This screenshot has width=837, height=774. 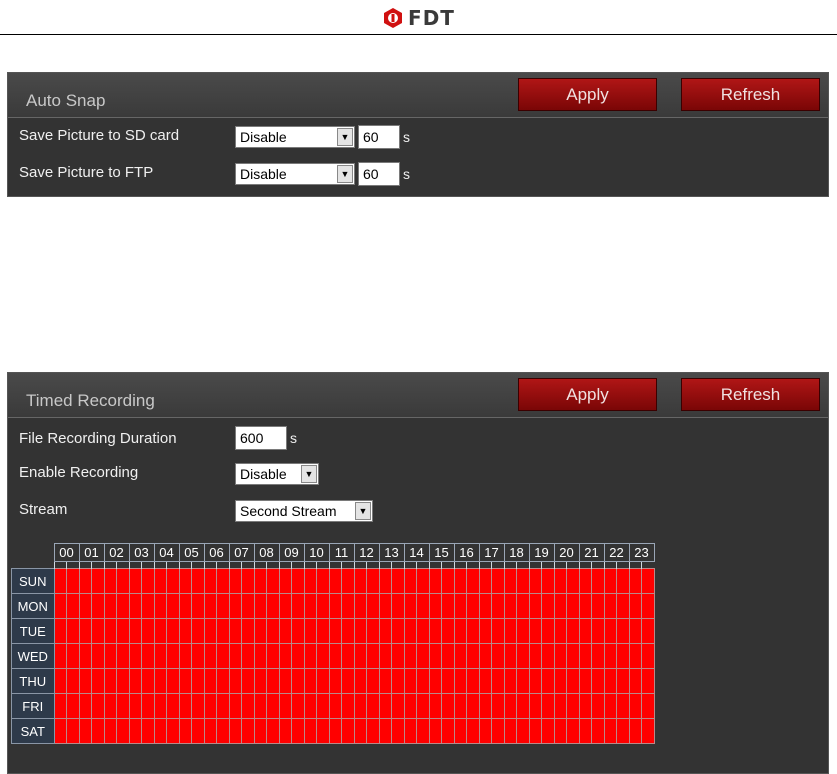 I want to click on ftp-interval-input: 60, so click(x=379, y=174).